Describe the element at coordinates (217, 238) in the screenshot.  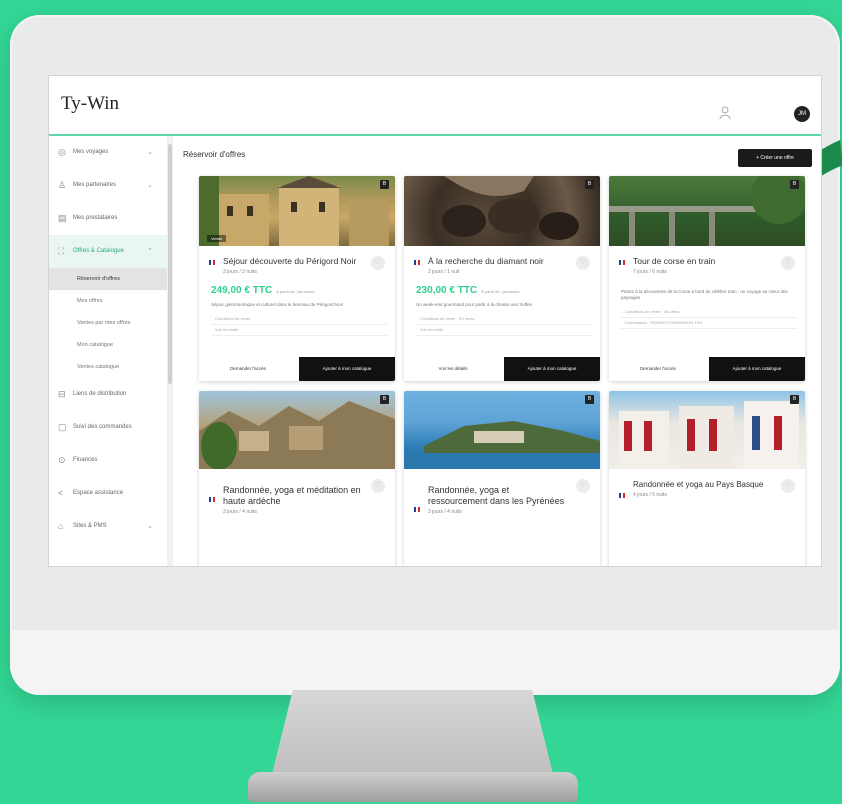
I see `status-tag: Vendu` at that location.